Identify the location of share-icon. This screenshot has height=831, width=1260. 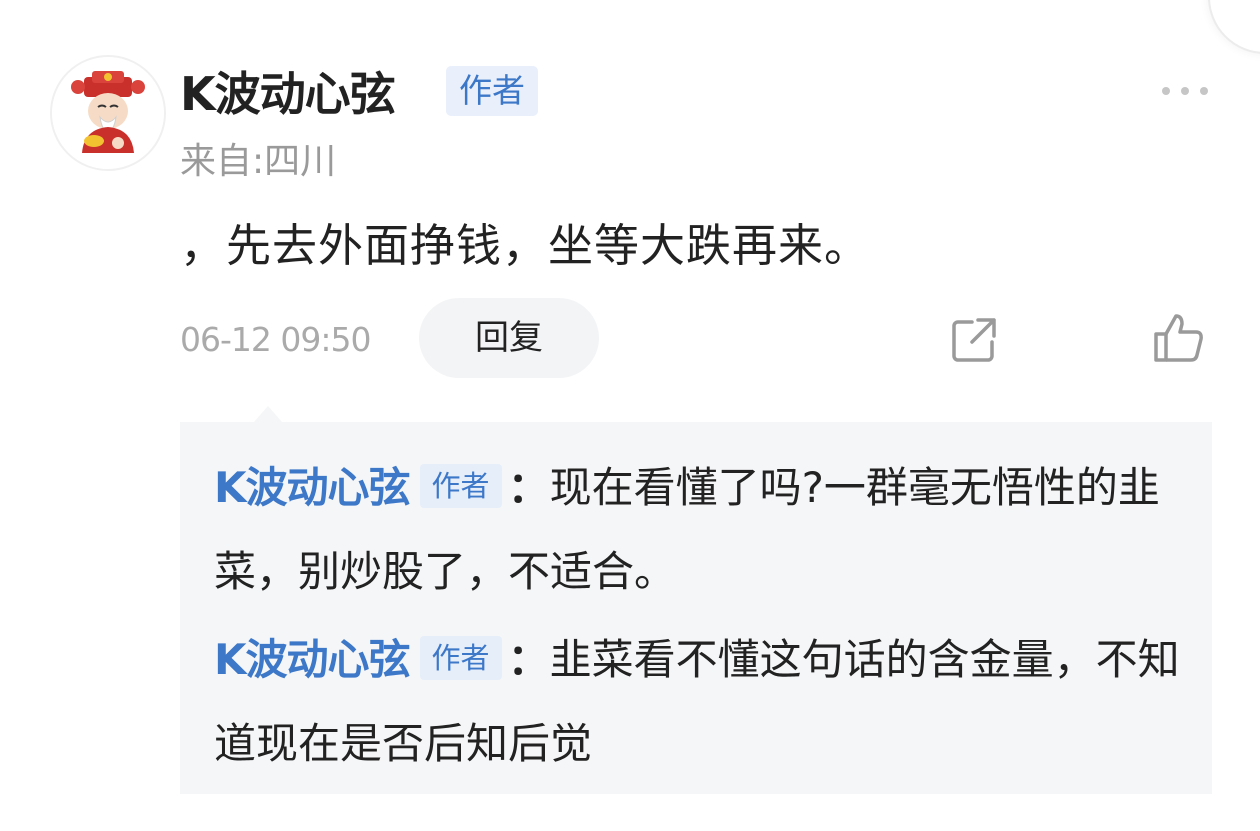
(974, 340).